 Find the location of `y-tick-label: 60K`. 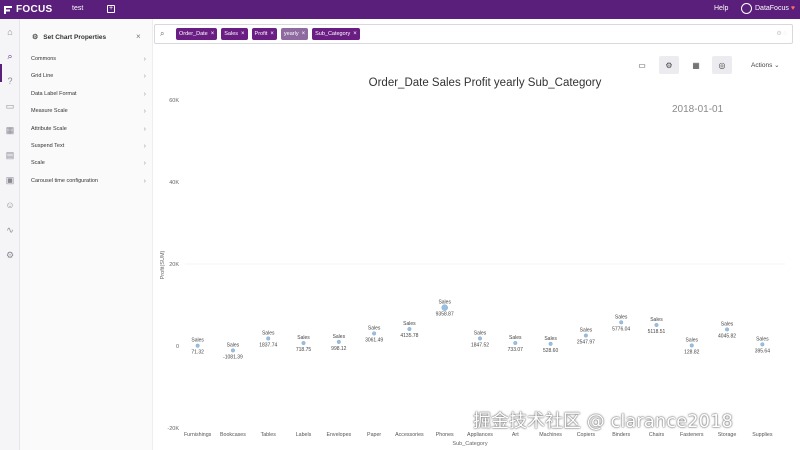

y-tick-label: 60K is located at coordinates (174, 101).